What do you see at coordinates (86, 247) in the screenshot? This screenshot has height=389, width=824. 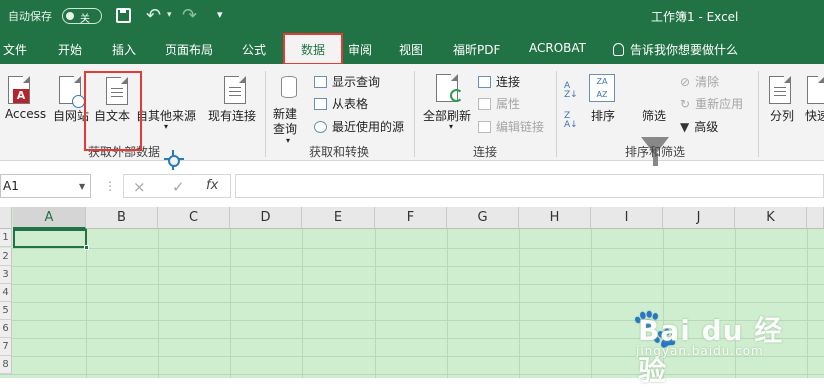 I see `fill-handle` at bounding box center [86, 247].